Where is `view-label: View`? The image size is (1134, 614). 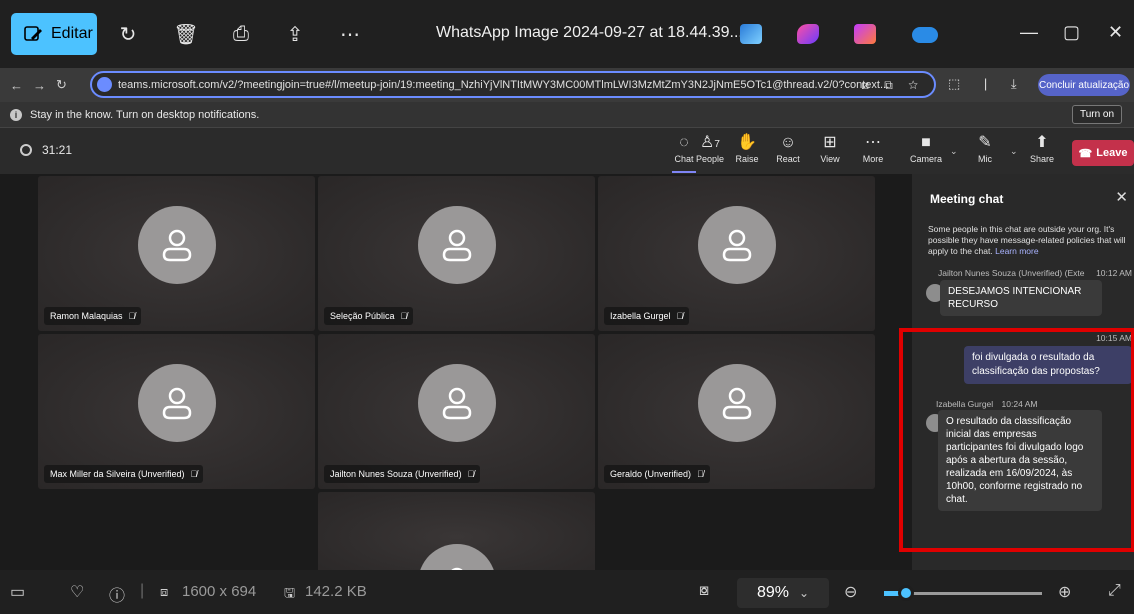 view-label: View is located at coordinates (830, 159).